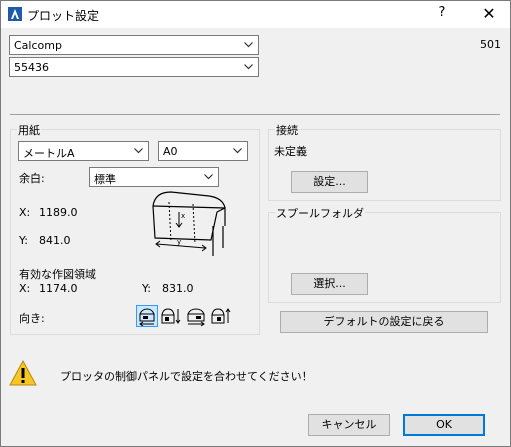 The image size is (511, 447). What do you see at coordinates (32, 178) in the screenshot?
I see `margin-label: 余白:` at bounding box center [32, 178].